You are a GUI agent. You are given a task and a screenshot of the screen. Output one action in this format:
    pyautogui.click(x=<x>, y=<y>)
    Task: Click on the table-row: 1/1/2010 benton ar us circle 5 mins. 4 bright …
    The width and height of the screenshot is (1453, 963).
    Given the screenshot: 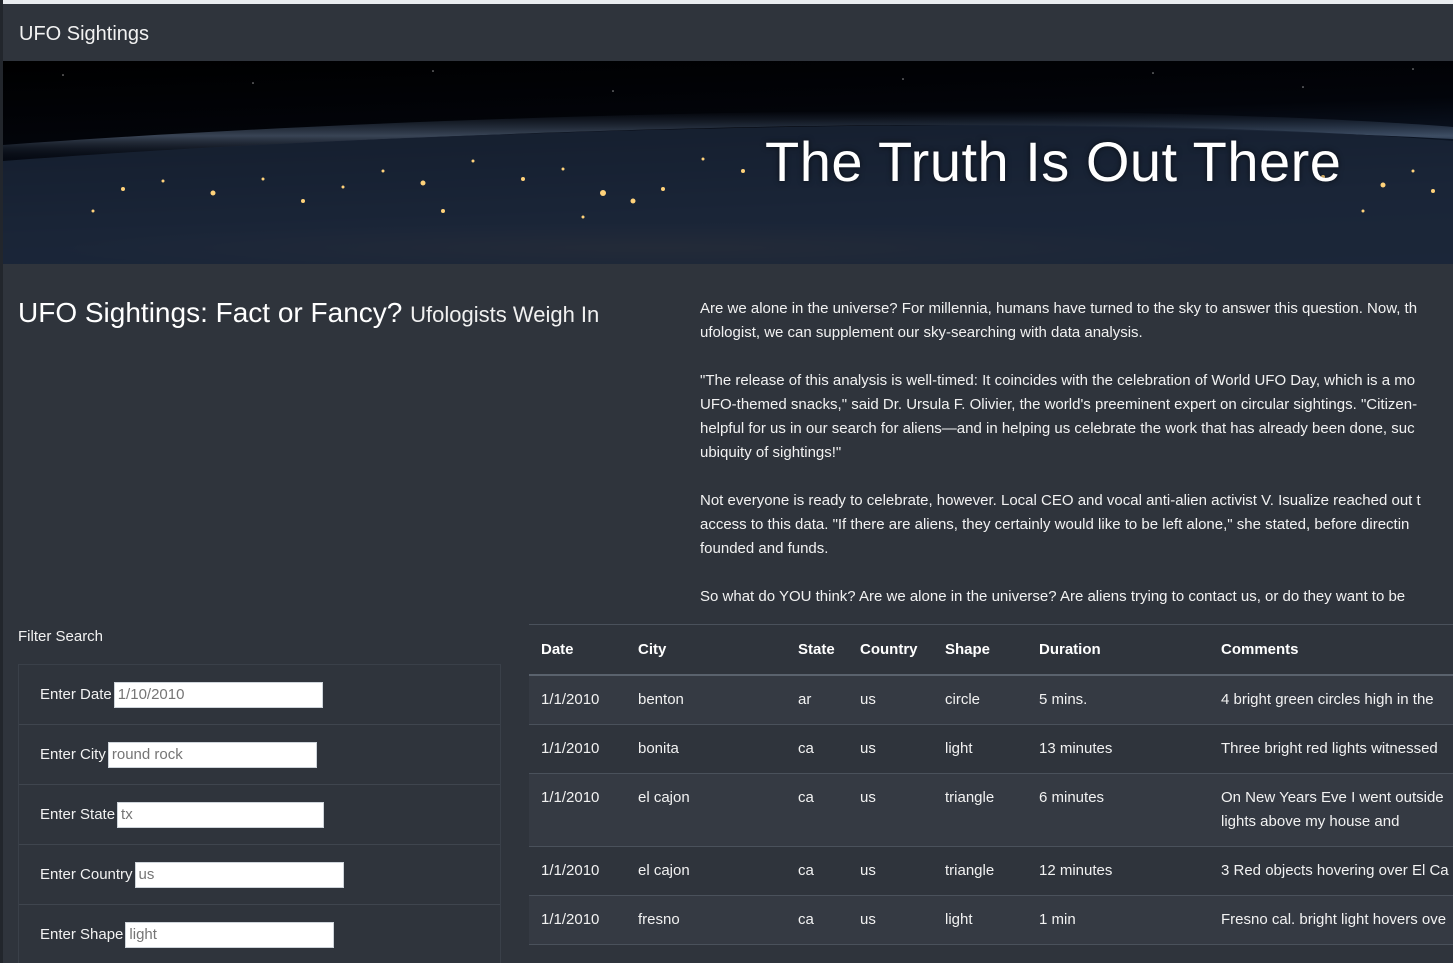 What is the action you would take?
    pyautogui.click(x=991, y=700)
    